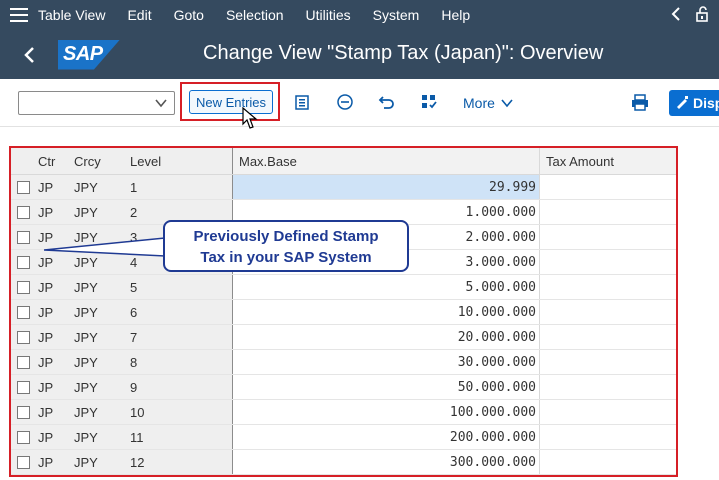 This screenshot has height=480, width=719. I want to click on cell-max-base: 200.000.000, so click(386, 437).